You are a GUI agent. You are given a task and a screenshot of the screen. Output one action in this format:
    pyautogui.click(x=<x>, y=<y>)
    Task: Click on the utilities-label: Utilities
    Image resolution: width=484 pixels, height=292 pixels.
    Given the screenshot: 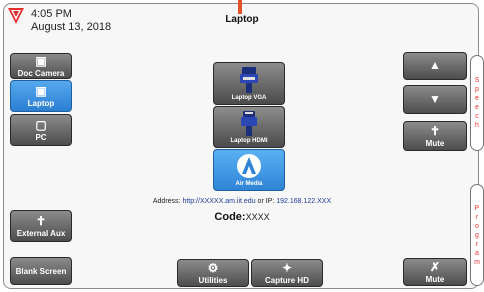 What is the action you would take?
    pyautogui.click(x=213, y=280)
    